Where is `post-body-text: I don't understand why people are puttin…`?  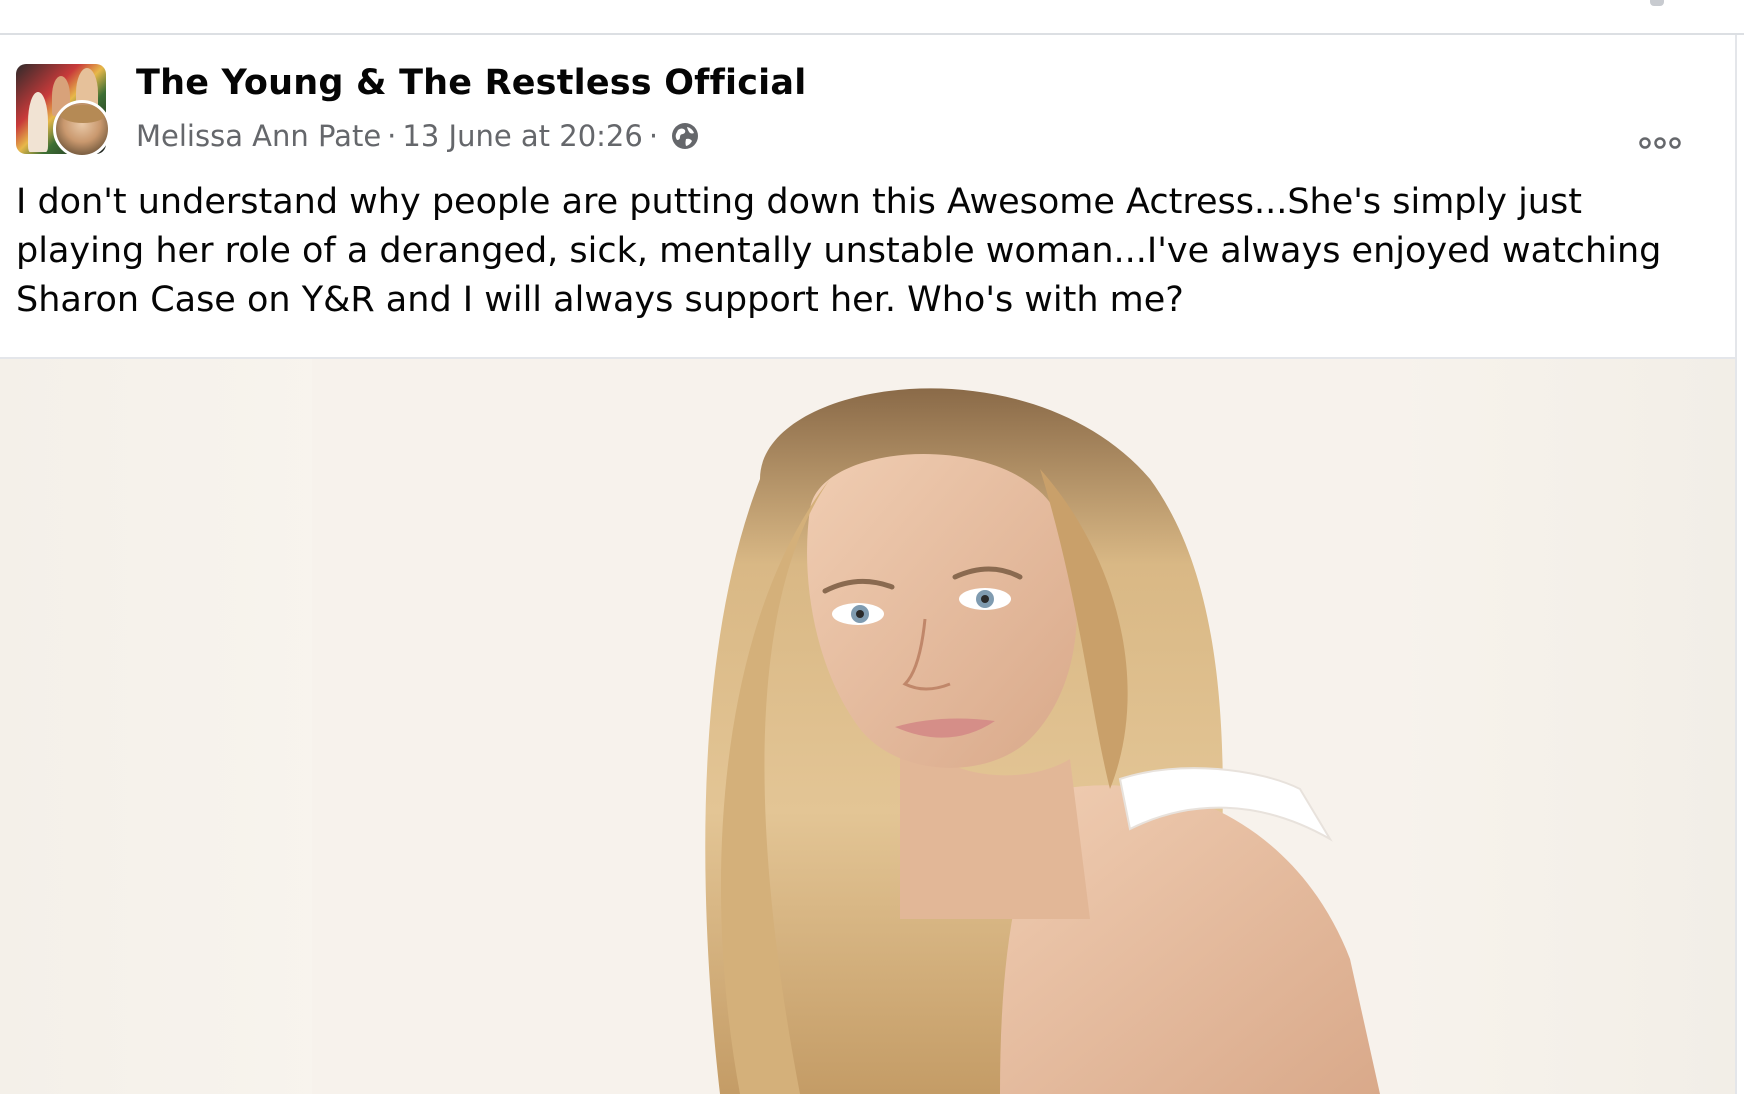
post-body-text: I don't understand why people are puttin… is located at coordinates (839, 251).